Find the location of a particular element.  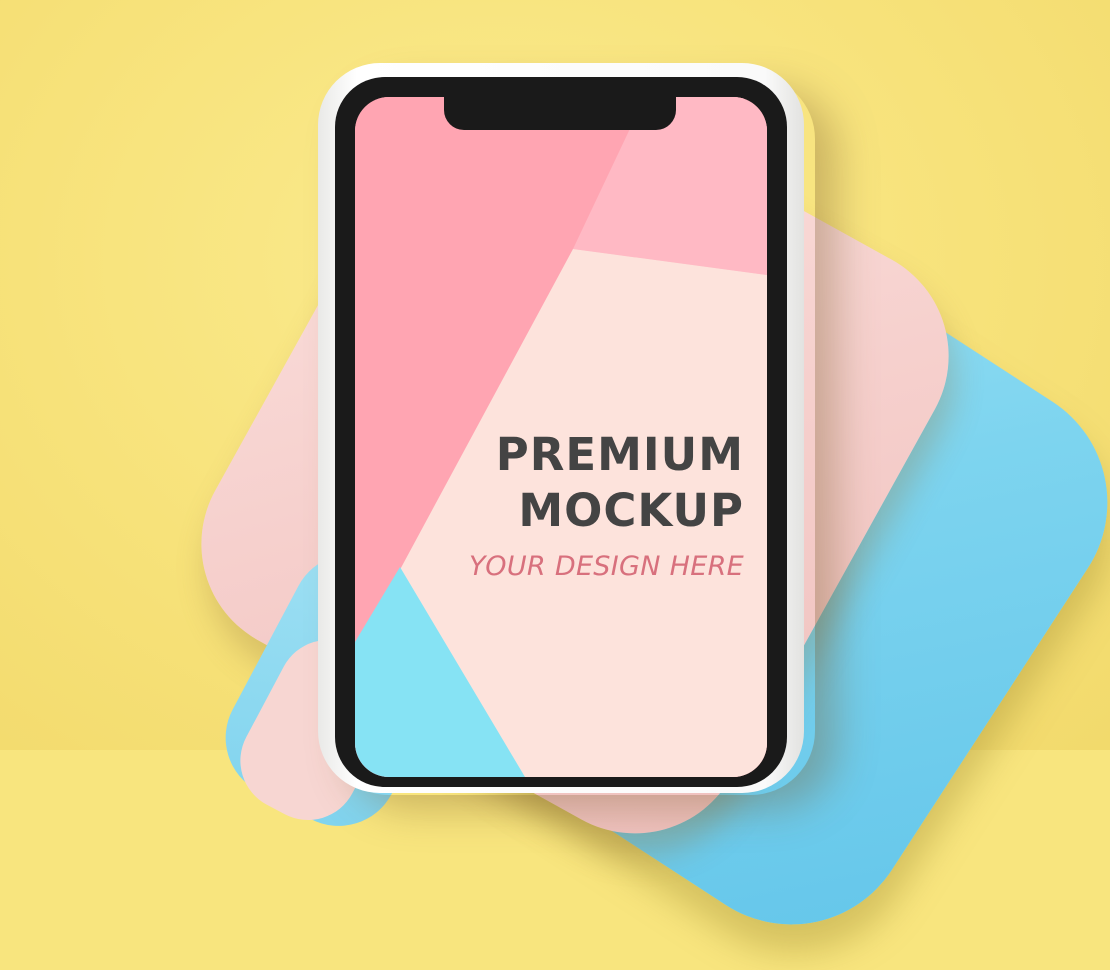

tagline: YOUR DESIGN HERE is located at coordinates (606, 566).